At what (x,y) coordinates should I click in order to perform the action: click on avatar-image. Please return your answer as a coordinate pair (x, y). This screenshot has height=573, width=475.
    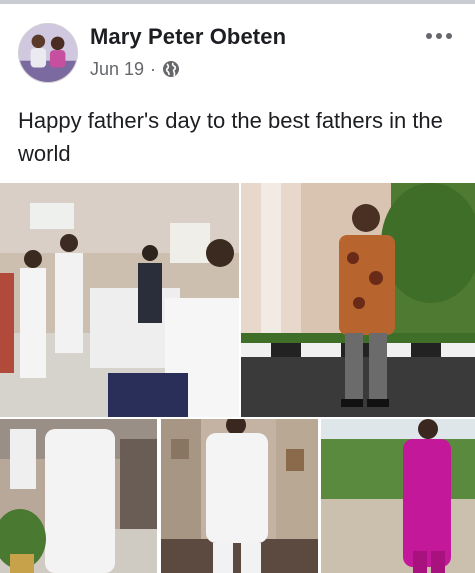
    Looking at the image, I should click on (48, 53).